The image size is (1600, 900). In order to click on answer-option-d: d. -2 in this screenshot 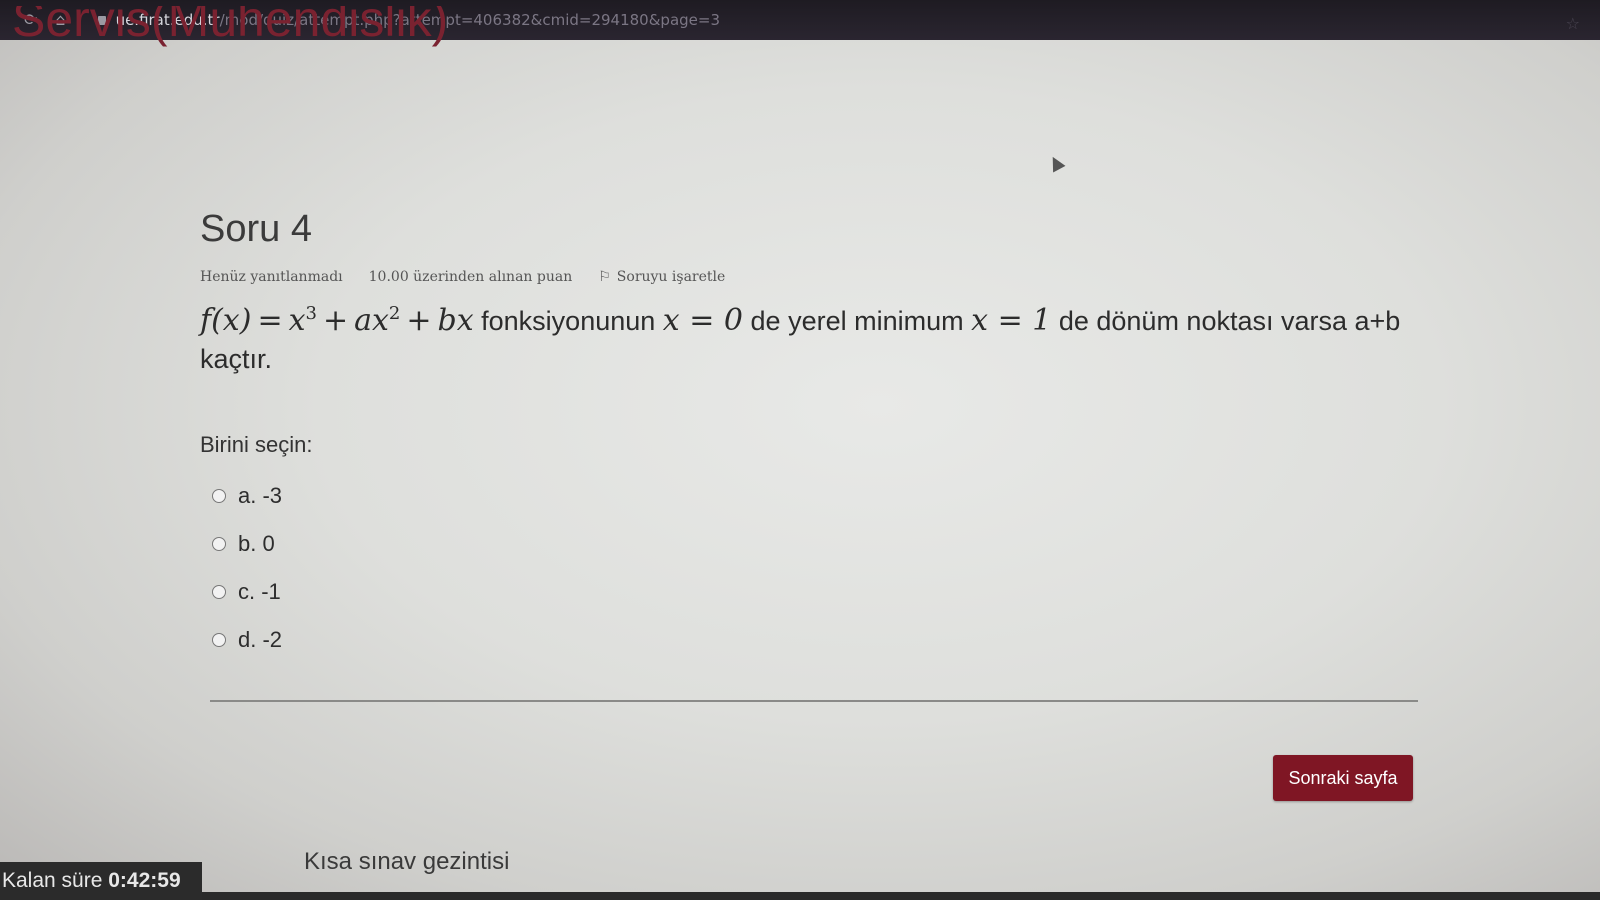, I will do `click(816, 640)`.